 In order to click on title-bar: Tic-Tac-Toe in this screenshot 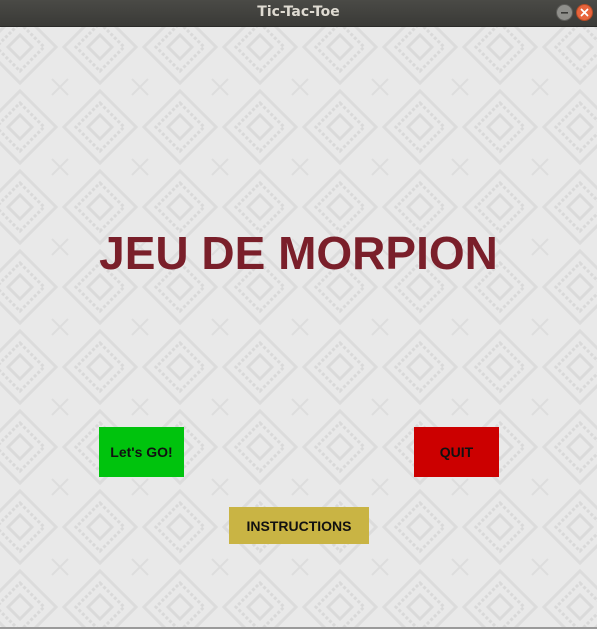, I will do `click(298, 13)`.